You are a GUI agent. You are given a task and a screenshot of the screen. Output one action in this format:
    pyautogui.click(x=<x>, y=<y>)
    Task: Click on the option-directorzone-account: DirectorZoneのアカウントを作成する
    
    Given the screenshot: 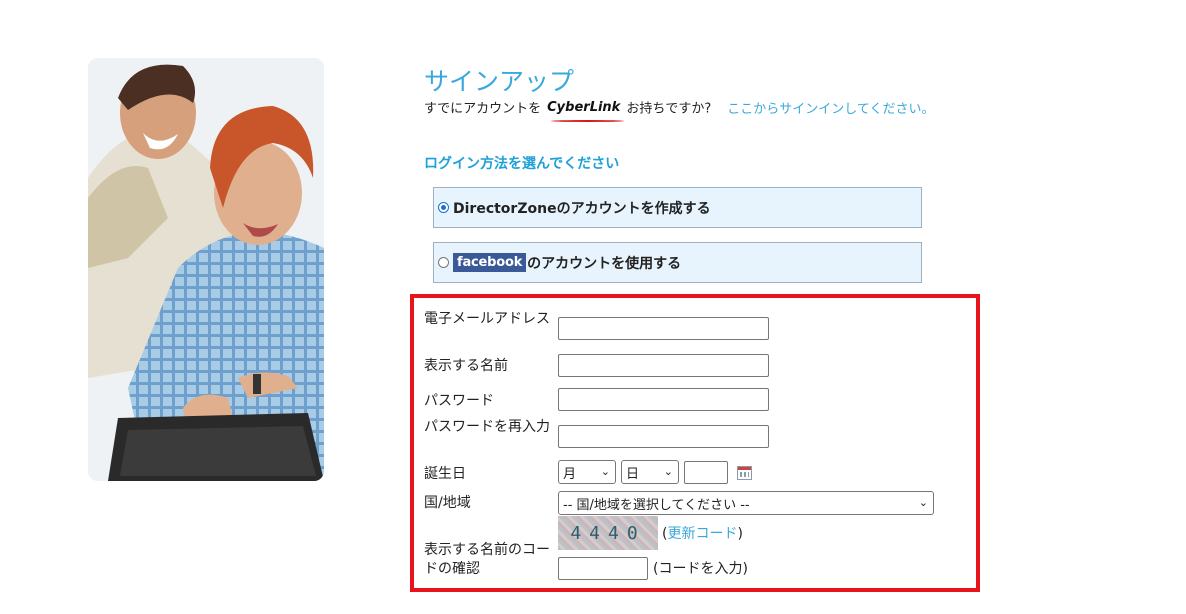 What is the action you would take?
    pyautogui.click(x=677, y=207)
    